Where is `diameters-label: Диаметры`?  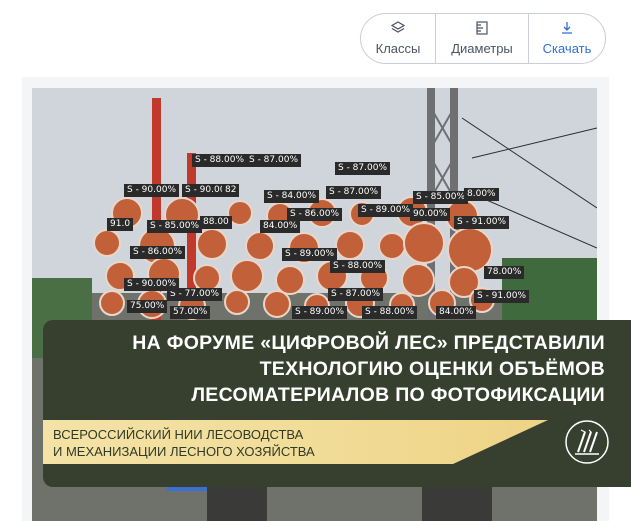
diameters-label: Диаметры is located at coordinates (482, 48).